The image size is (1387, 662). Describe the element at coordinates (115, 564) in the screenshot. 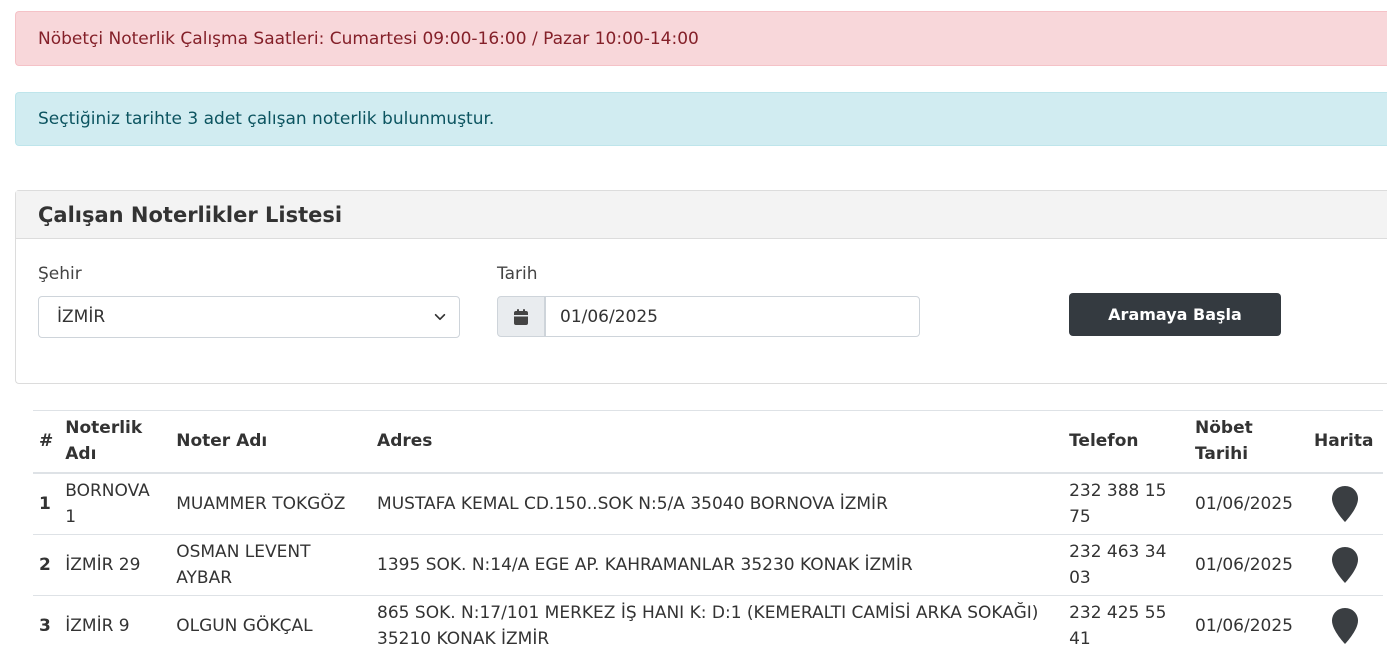

I see `row-office: İZMİR 29` at that location.